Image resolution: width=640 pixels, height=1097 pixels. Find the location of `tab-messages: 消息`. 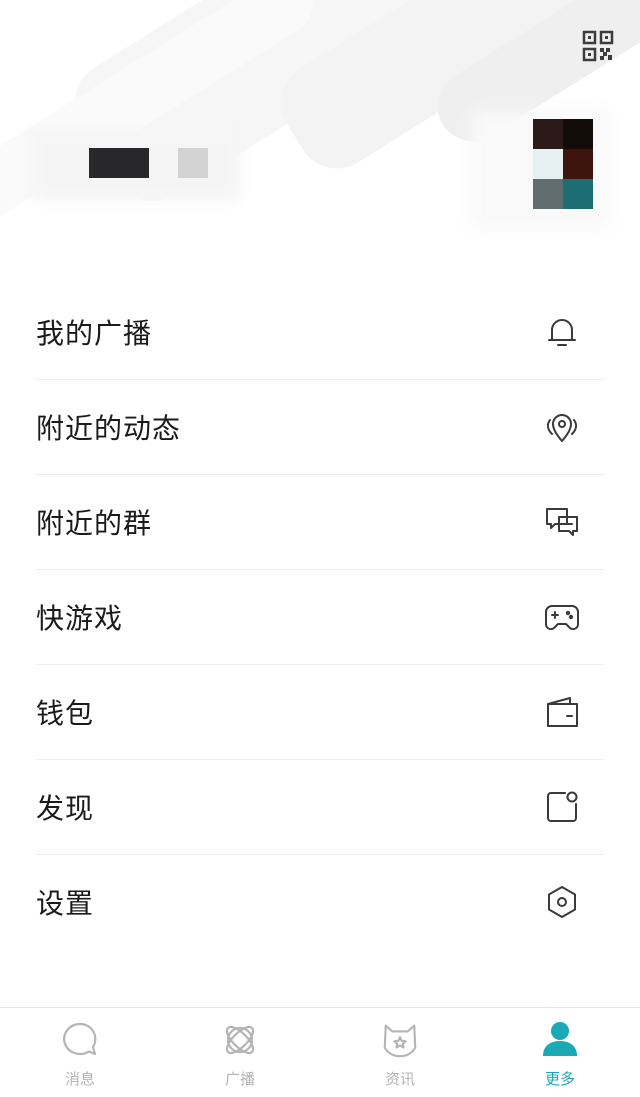

tab-messages: 消息 is located at coordinates (80, 1052).